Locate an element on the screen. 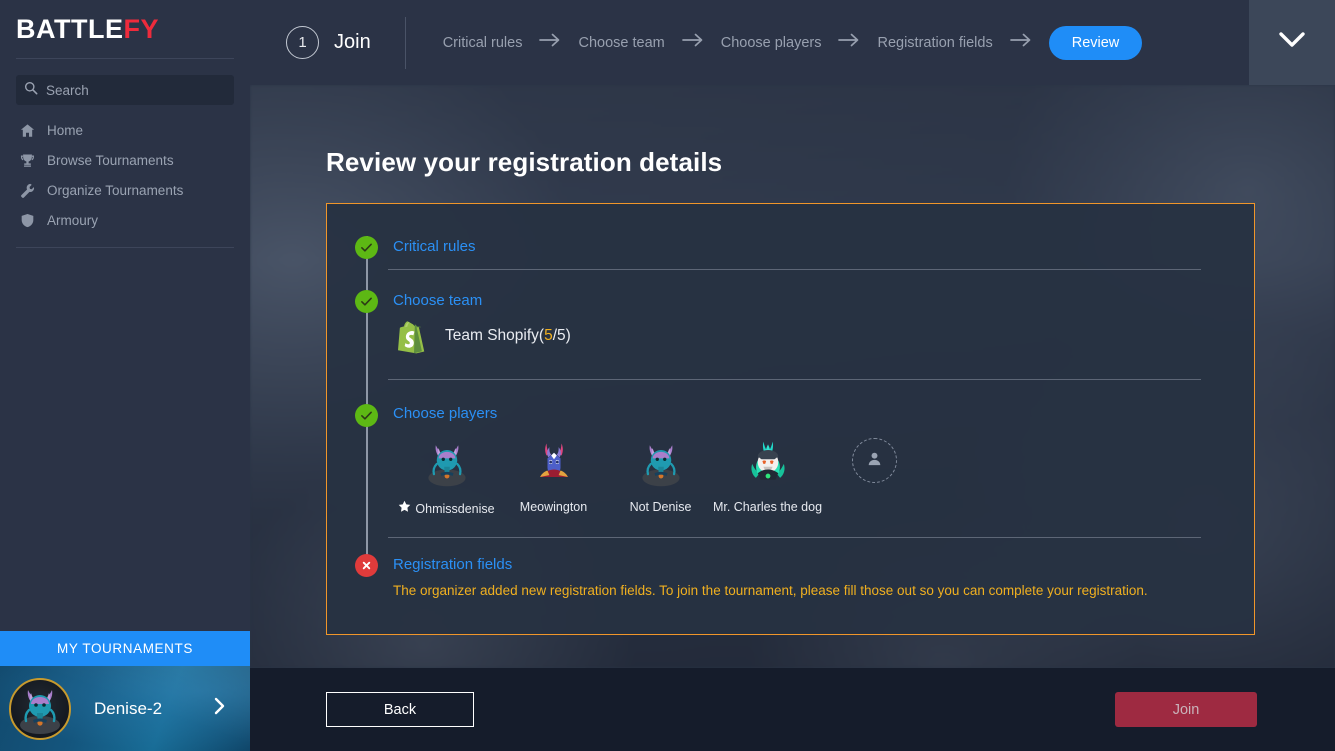 The height and width of the screenshot is (751, 1335). team-name: Team Shopify(5/5) is located at coordinates (508, 336).